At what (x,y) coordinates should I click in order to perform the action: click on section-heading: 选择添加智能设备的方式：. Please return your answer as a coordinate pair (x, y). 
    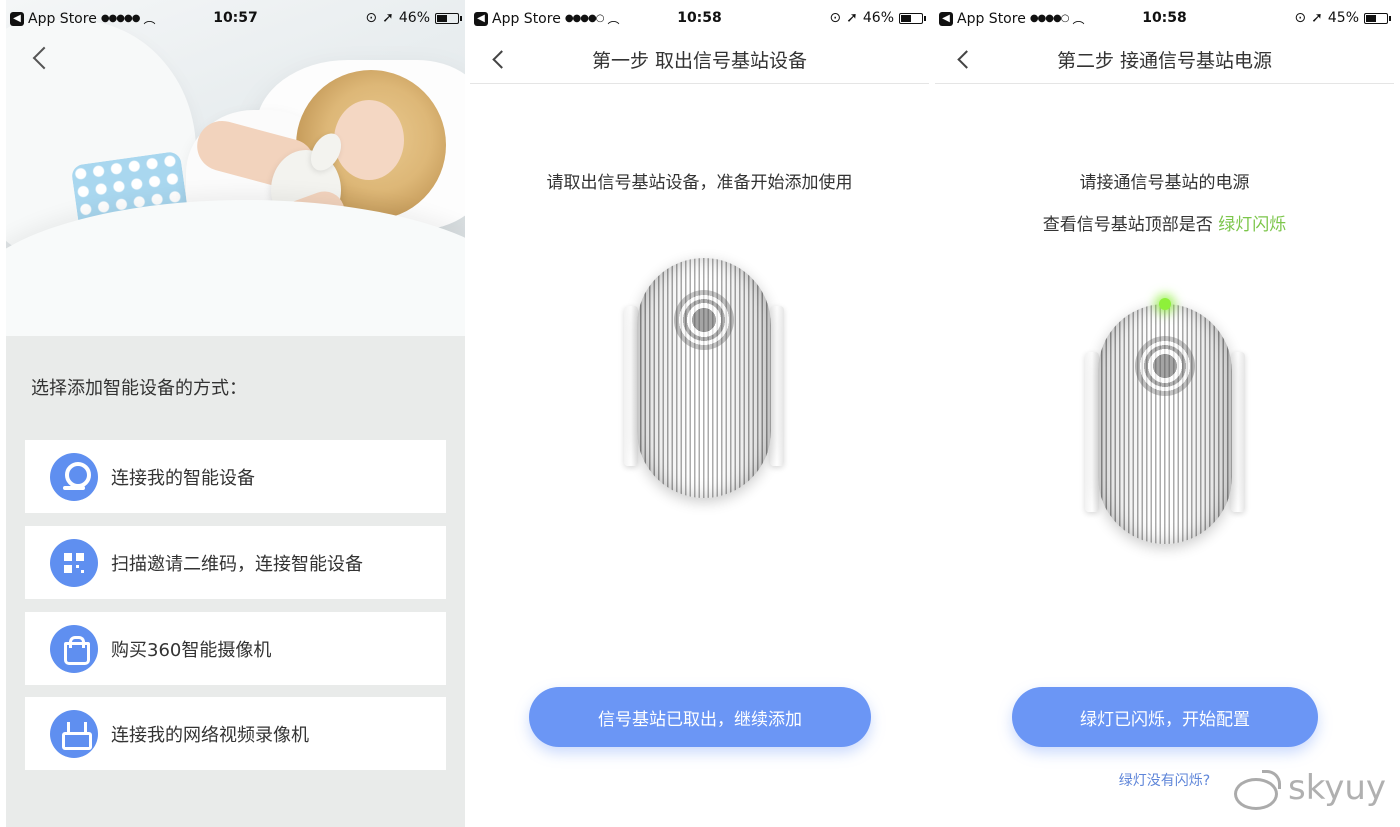
    Looking at the image, I should click on (139, 388).